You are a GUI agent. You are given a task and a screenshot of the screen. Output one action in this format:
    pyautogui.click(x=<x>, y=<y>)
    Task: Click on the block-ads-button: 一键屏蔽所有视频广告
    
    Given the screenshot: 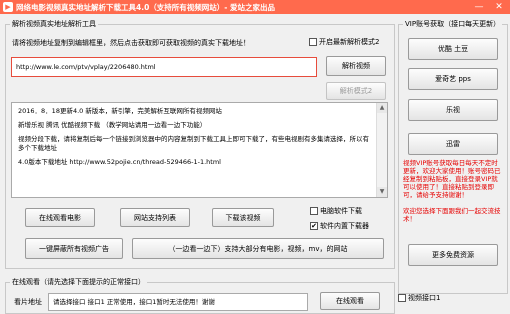 What is the action you would take?
    pyautogui.click(x=74, y=248)
    